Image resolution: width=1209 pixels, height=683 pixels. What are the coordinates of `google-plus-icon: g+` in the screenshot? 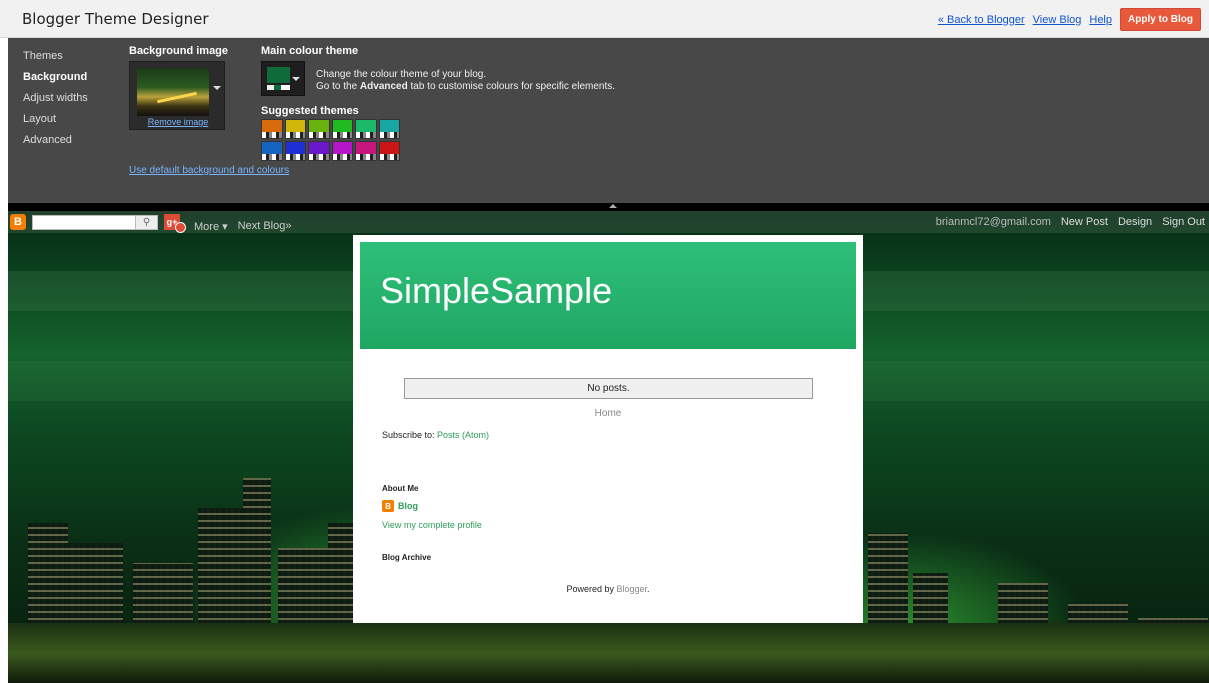 It's located at (175, 223).